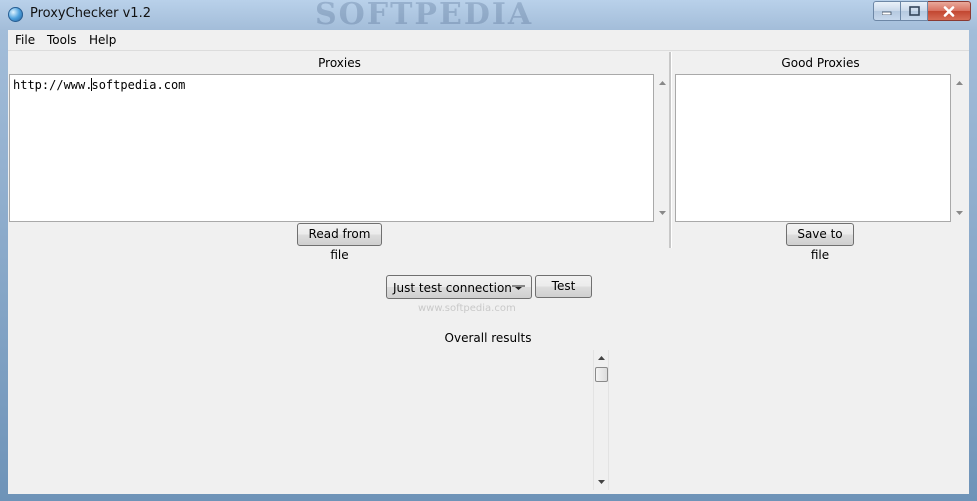 Image resolution: width=977 pixels, height=501 pixels. Describe the element at coordinates (339, 63) in the screenshot. I see `proxies-label: Proxies` at that location.